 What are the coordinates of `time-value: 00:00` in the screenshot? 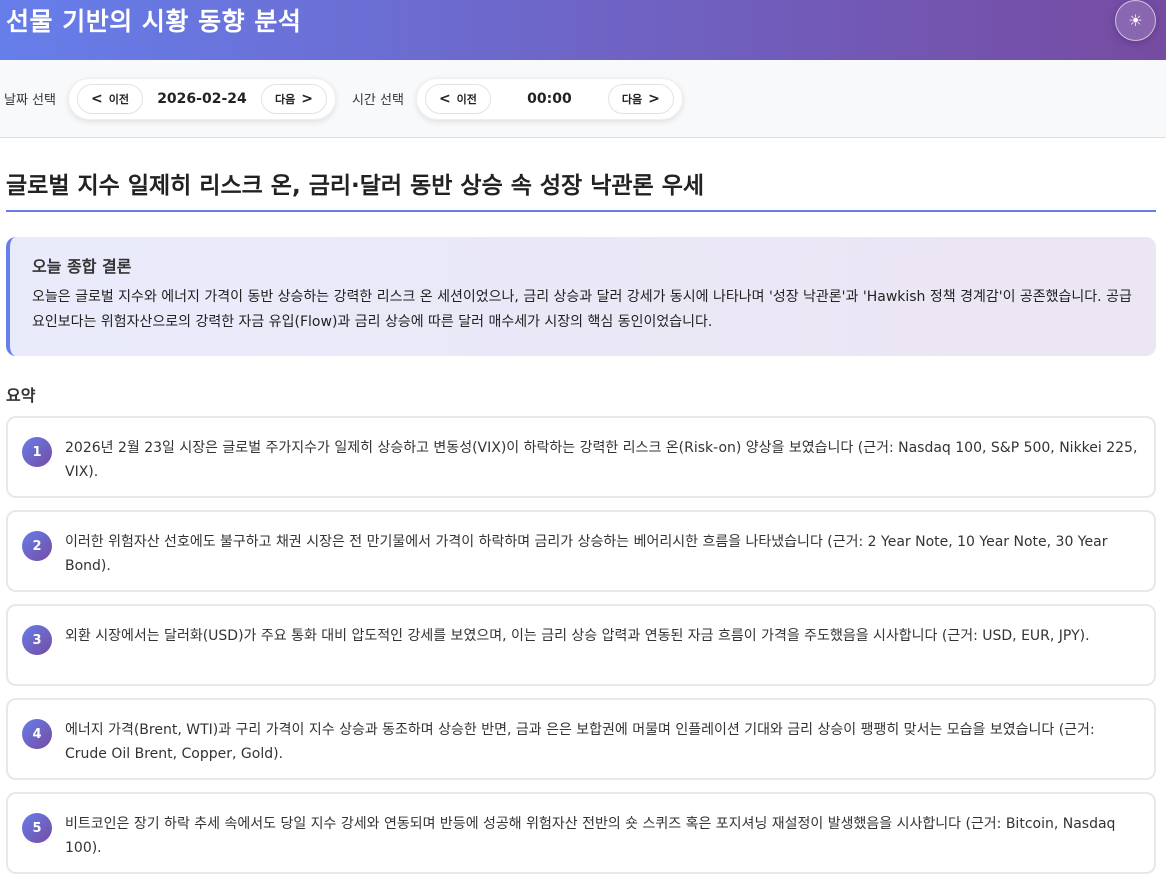 It's located at (549, 98).